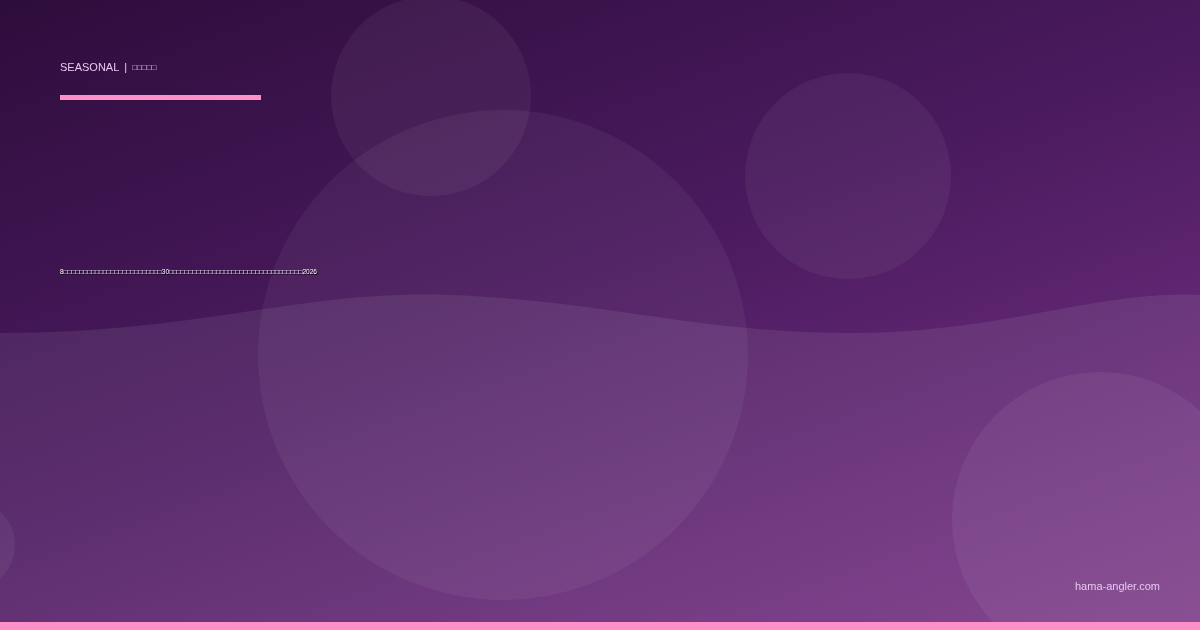 The image size is (1200, 630). Describe the element at coordinates (144, 67) in the screenshot. I see `category-name: □□□□□` at that location.